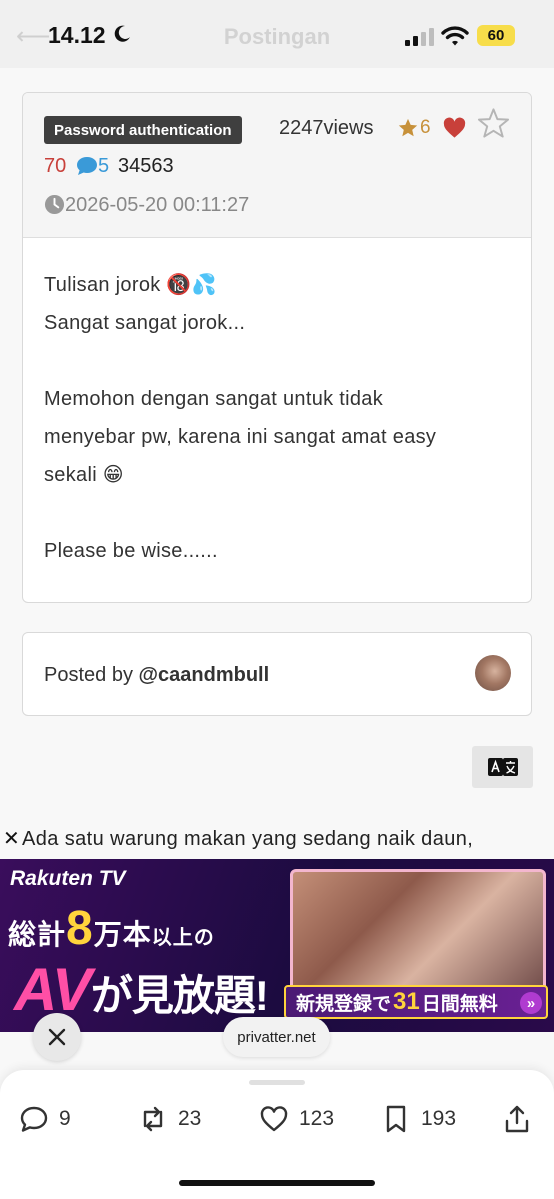  What do you see at coordinates (240, 437) in the screenshot?
I see `body-line: menyebar pw, karena ini sangat amat easy` at bounding box center [240, 437].